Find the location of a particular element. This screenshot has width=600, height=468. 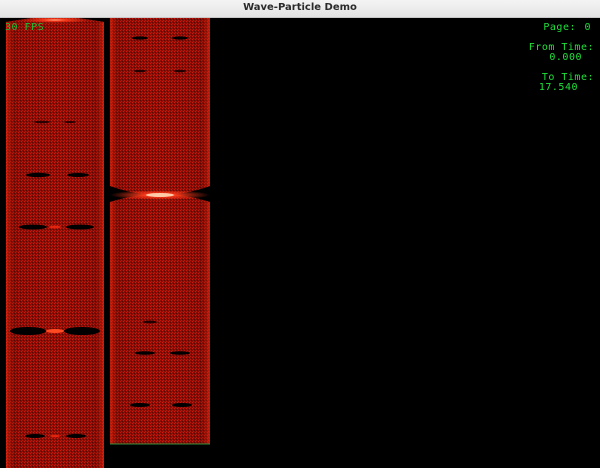

right-column-lower-shade is located at coordinates (160, 319).